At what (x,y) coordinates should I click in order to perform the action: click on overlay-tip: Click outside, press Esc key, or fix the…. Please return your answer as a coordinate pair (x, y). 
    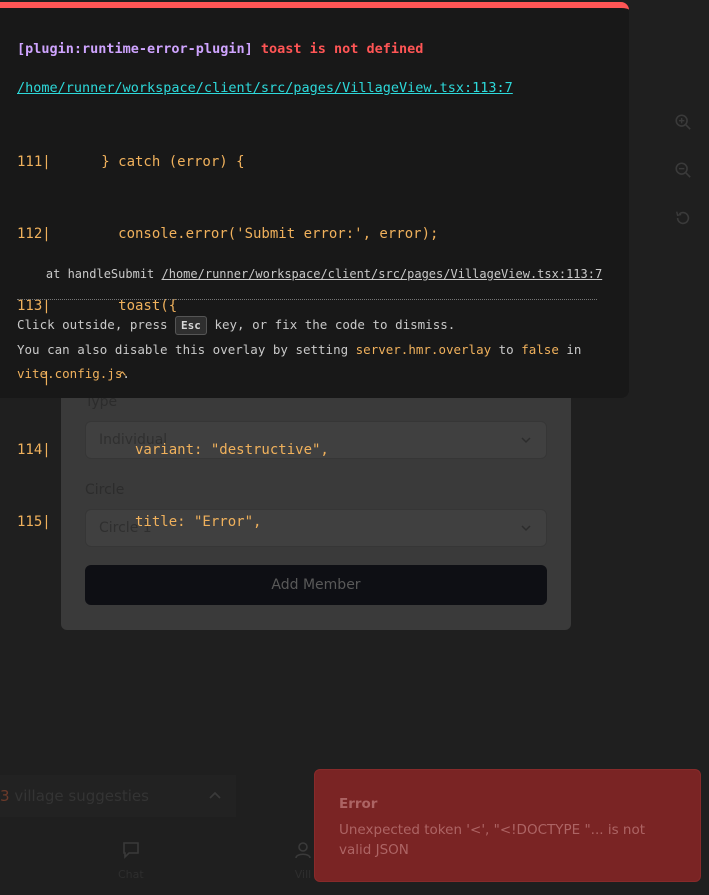
    Looking at the image, I should click on (307, 349).